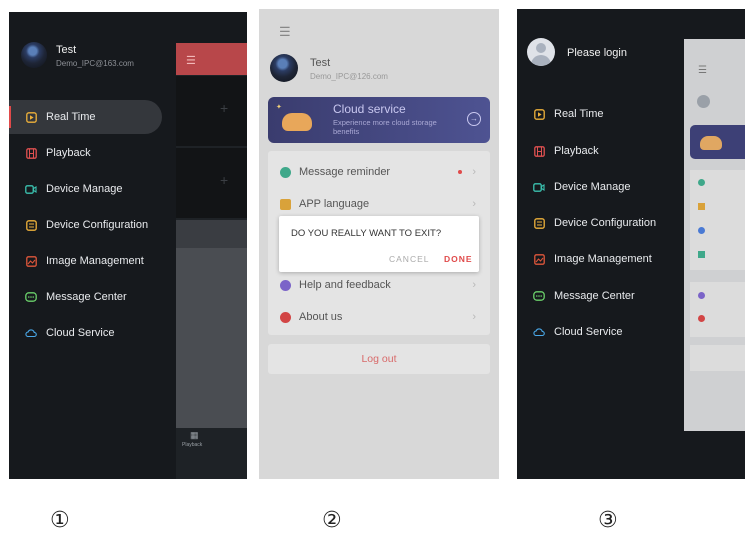 The image size is (745, 550). What do you see at coordinates (95, 63) in the screenshot?
I see `user-email: Demo_IPC@163.com` at bounding box center [95, 63].